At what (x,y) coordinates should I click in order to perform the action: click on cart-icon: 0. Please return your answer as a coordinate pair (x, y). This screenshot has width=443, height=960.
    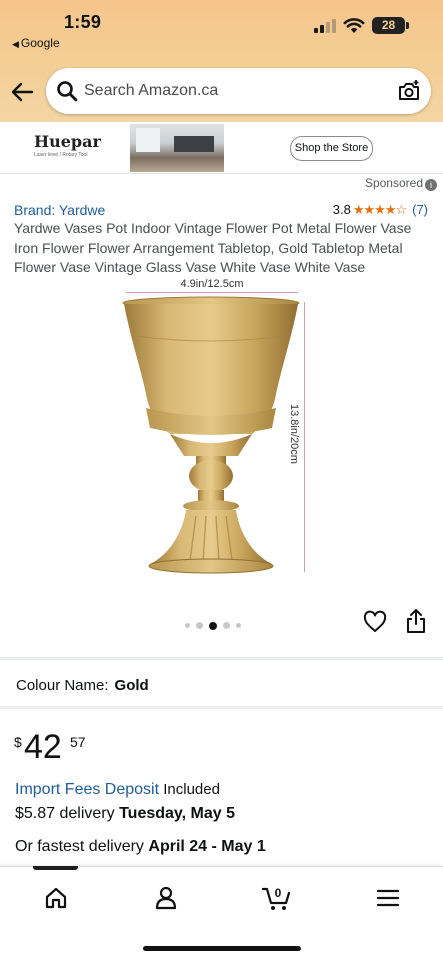
    Looking at the image, I should click on (278, 898).